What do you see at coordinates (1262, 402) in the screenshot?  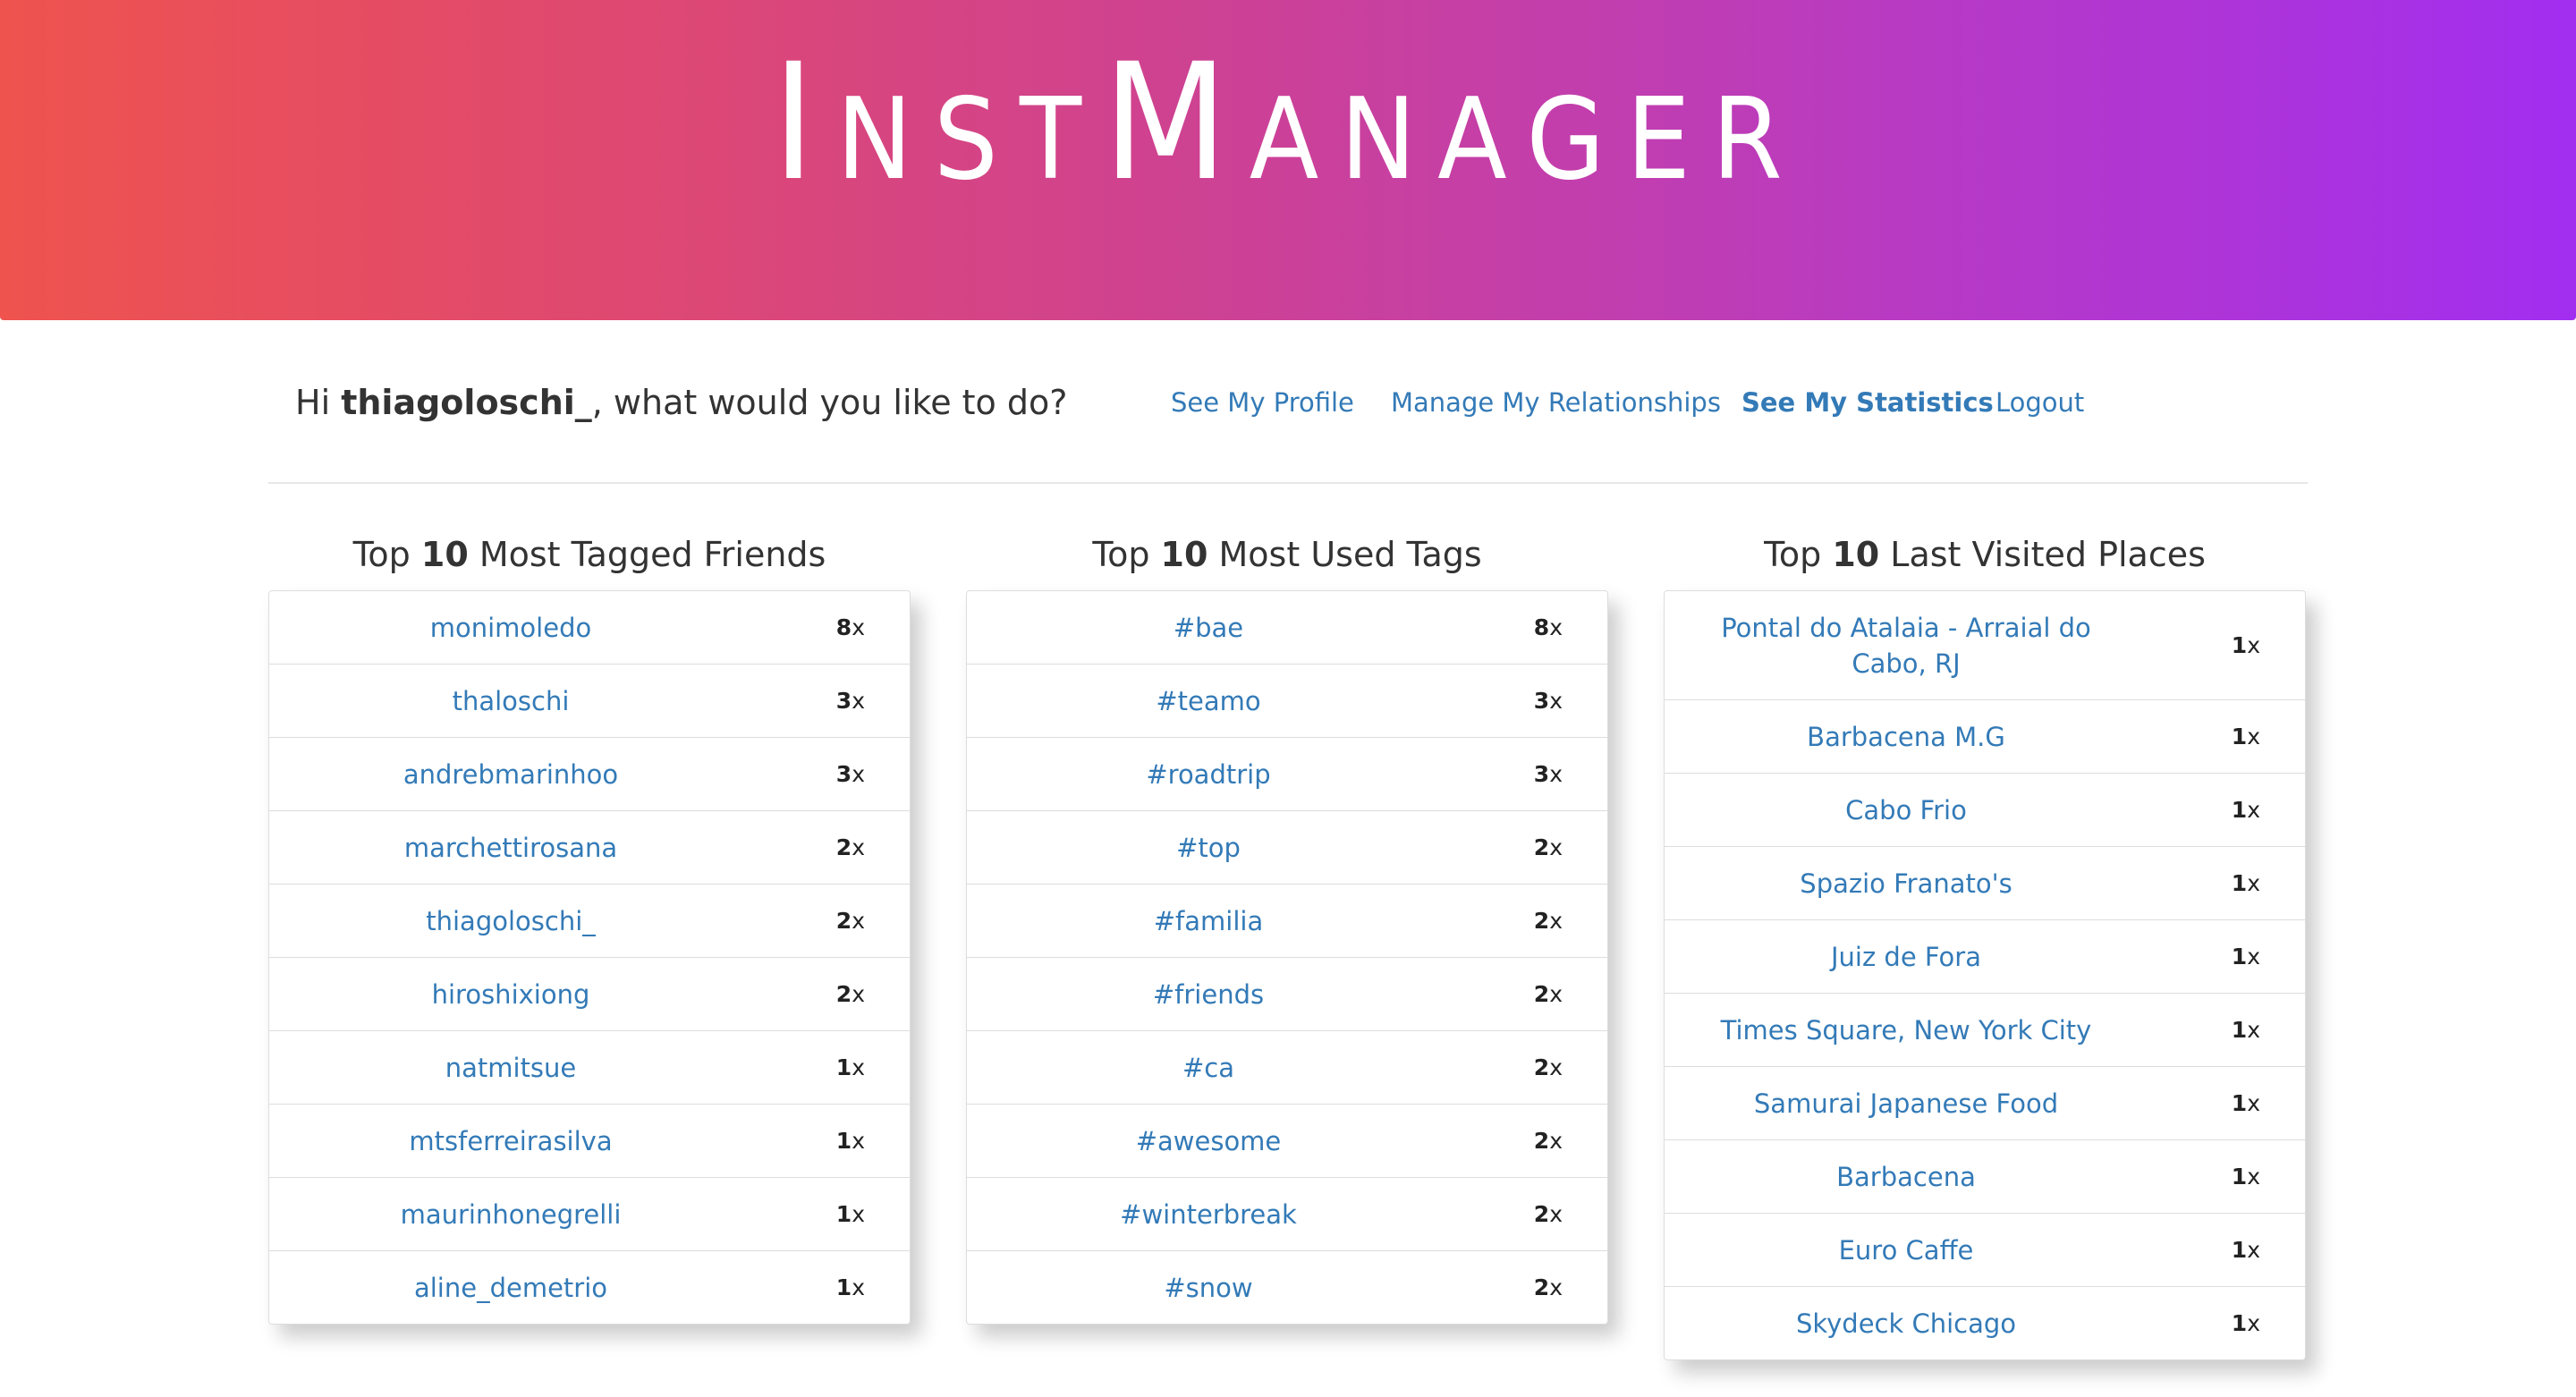 I see `nav-see-my-profile-link: See My Profile` at bounding box center [1262, 402].